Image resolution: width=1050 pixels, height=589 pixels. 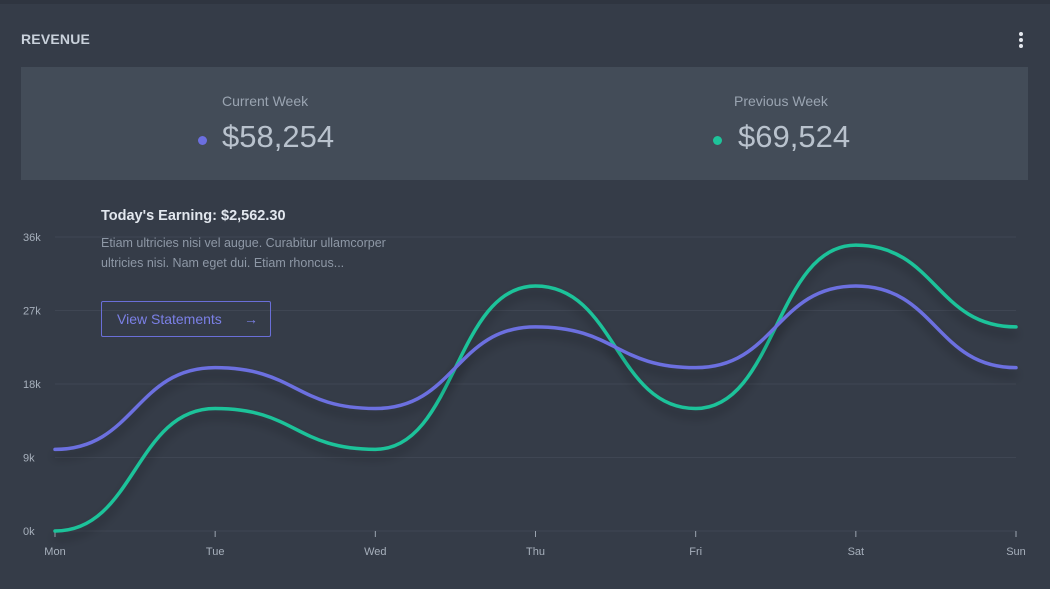 I want to click on todays-earning-heading: Today's Earning: $2,562.30, so click(x=193, y=216).